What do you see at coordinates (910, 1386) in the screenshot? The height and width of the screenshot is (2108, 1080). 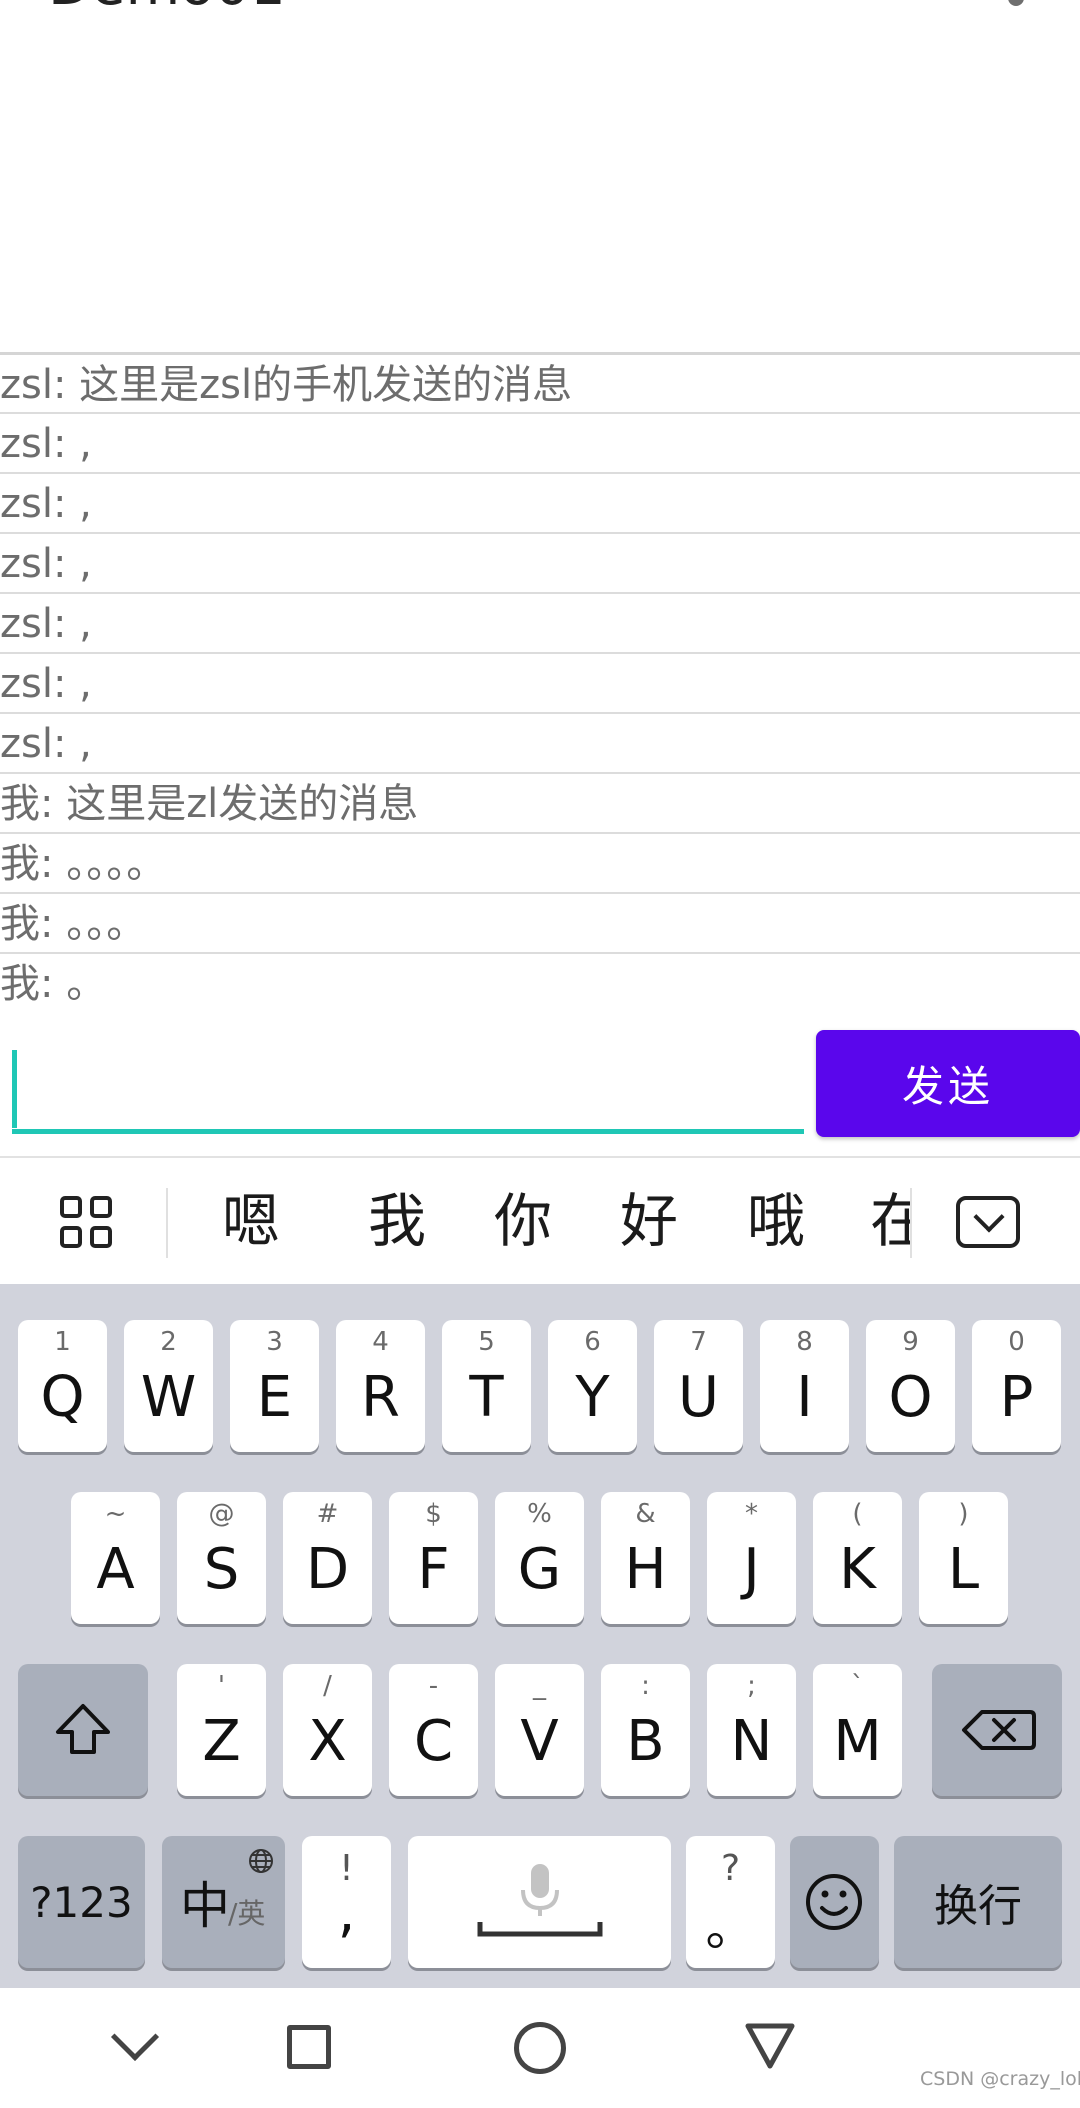 I see `key-o: 9O` at bounding box center [910, 1386].